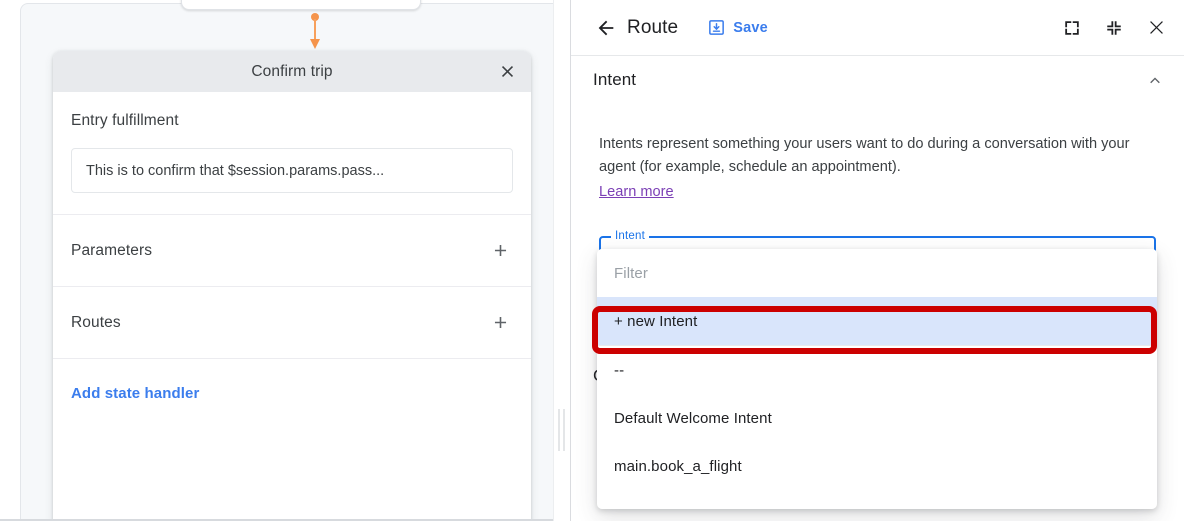  I want to click on save-button: Save, so click(737, 27).